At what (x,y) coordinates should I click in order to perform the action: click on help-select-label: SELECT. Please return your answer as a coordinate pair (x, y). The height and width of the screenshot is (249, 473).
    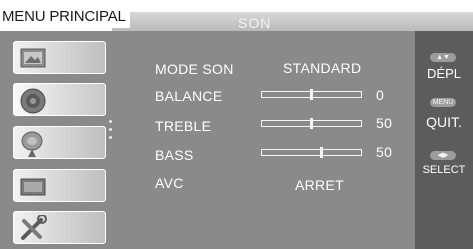
    Looking at the image, I should click on (444, 170).